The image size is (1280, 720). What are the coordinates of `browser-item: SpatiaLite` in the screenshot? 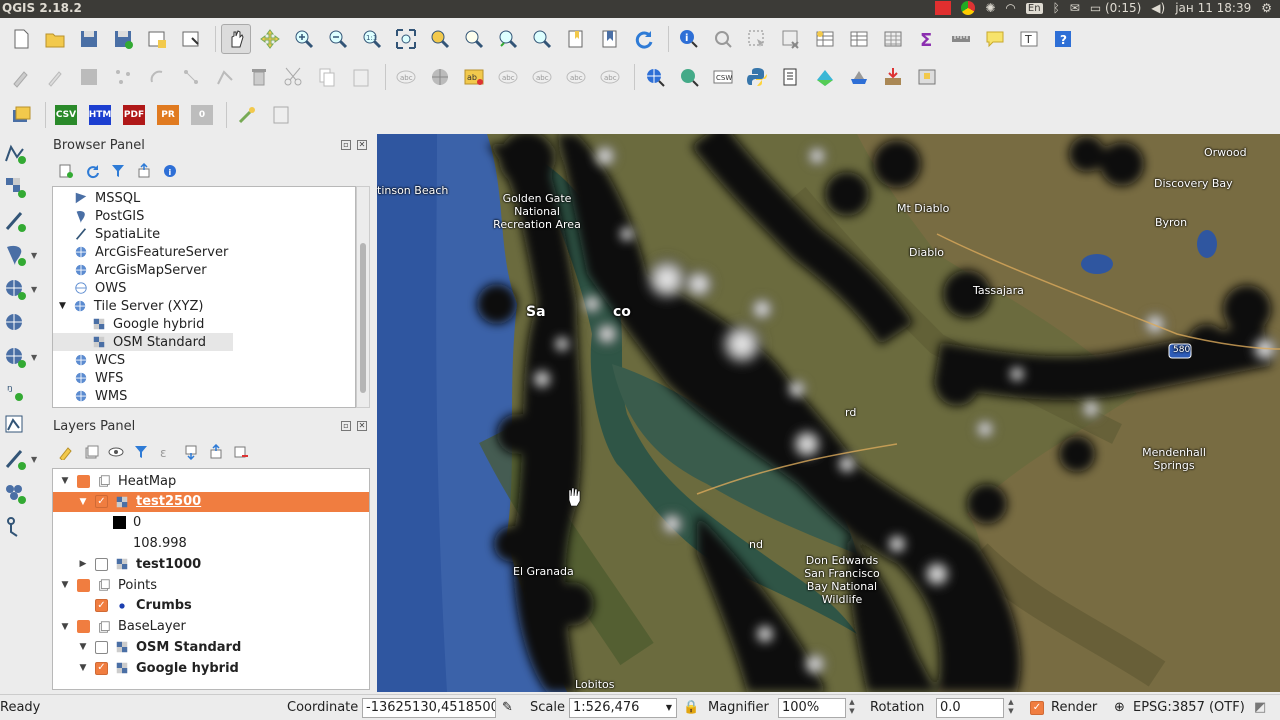 It's located at (110, 234).